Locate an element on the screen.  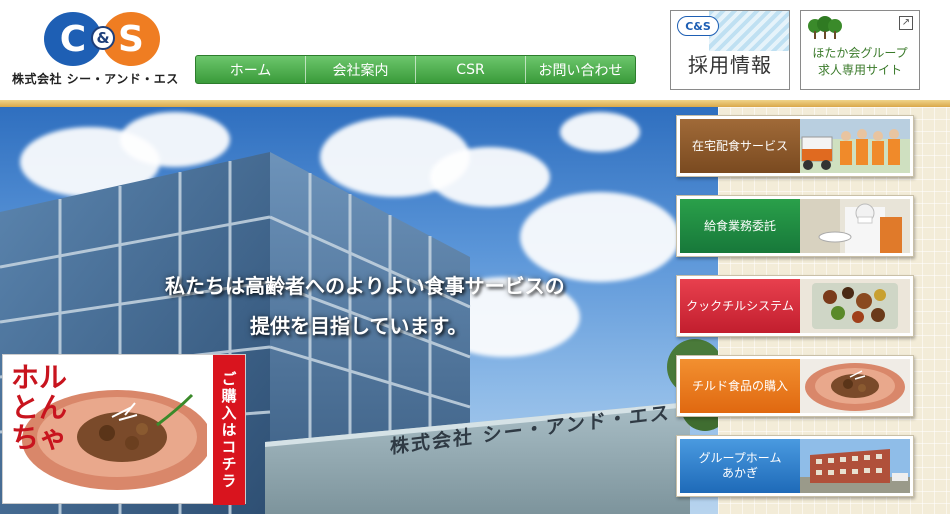
logo-mark: C S & is located at coordinates (96, 39).